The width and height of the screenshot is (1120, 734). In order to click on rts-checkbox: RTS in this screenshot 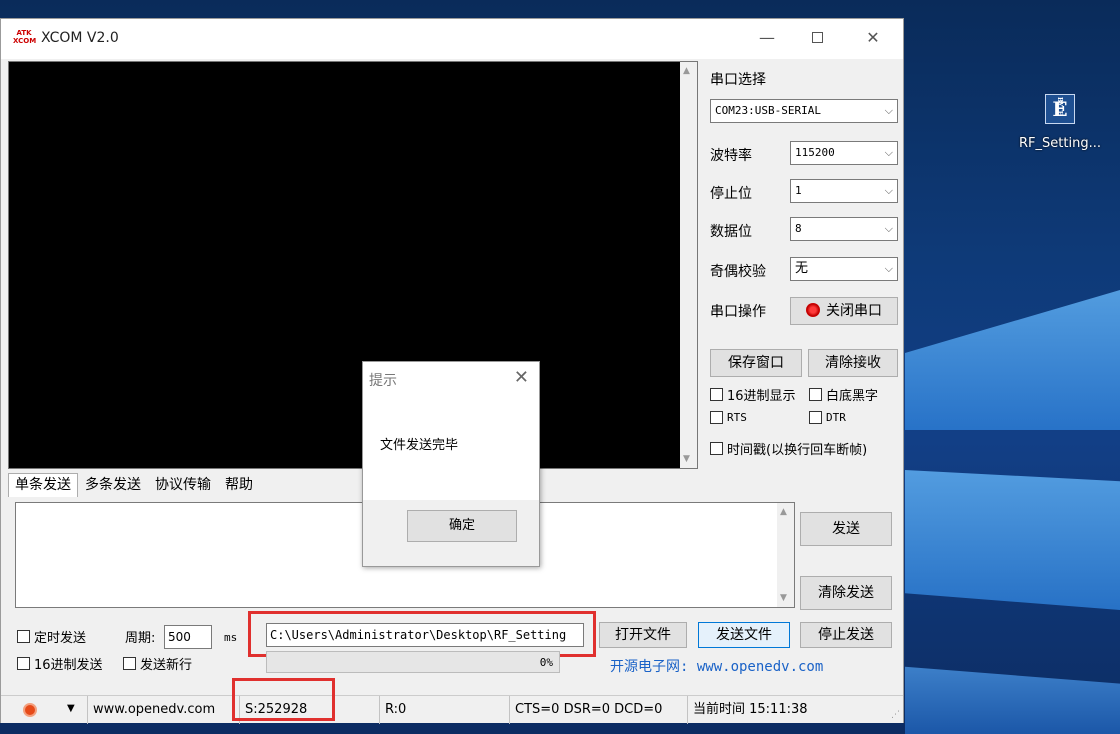, I will do `click(728, 417)`.